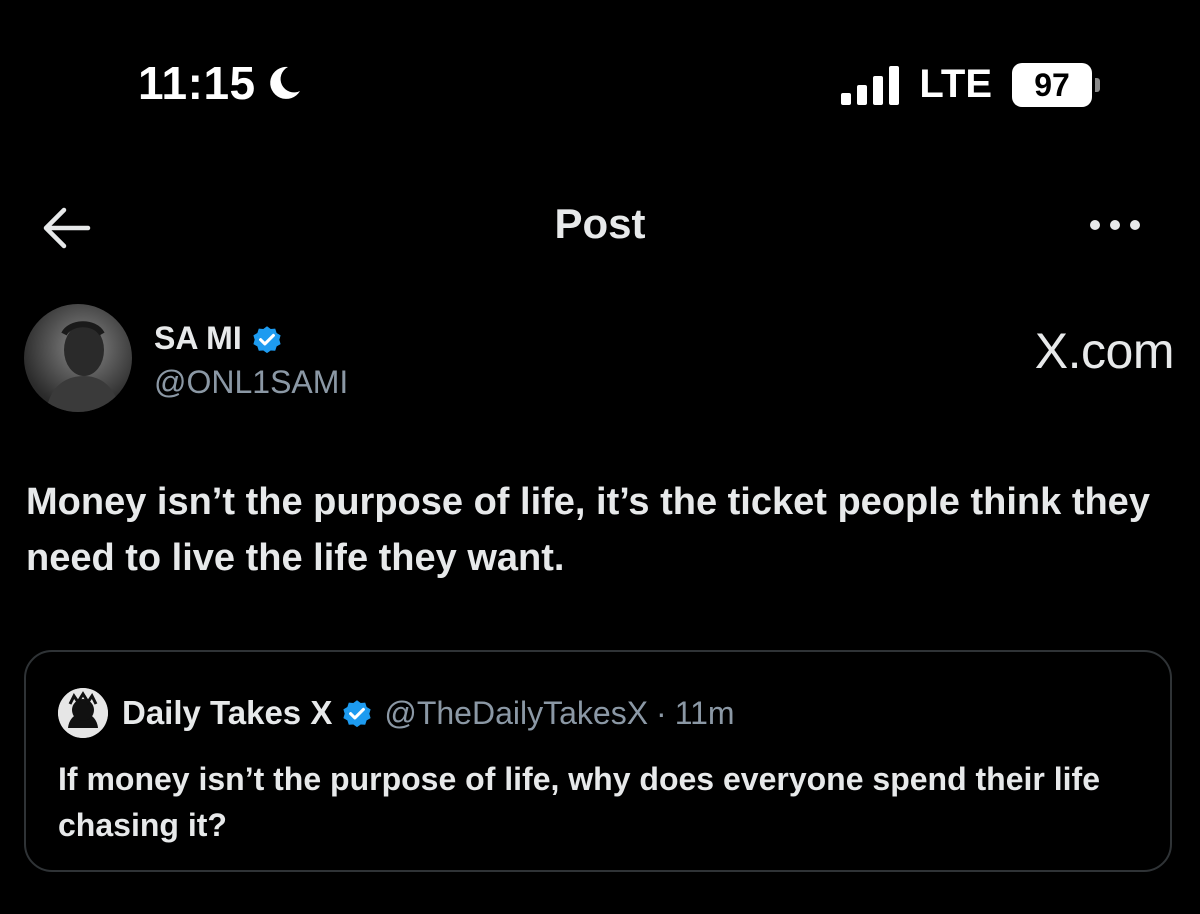 The width and height of the screenshot is (1200, 914). I want to click on nav-header: Post, so click(600, 228).